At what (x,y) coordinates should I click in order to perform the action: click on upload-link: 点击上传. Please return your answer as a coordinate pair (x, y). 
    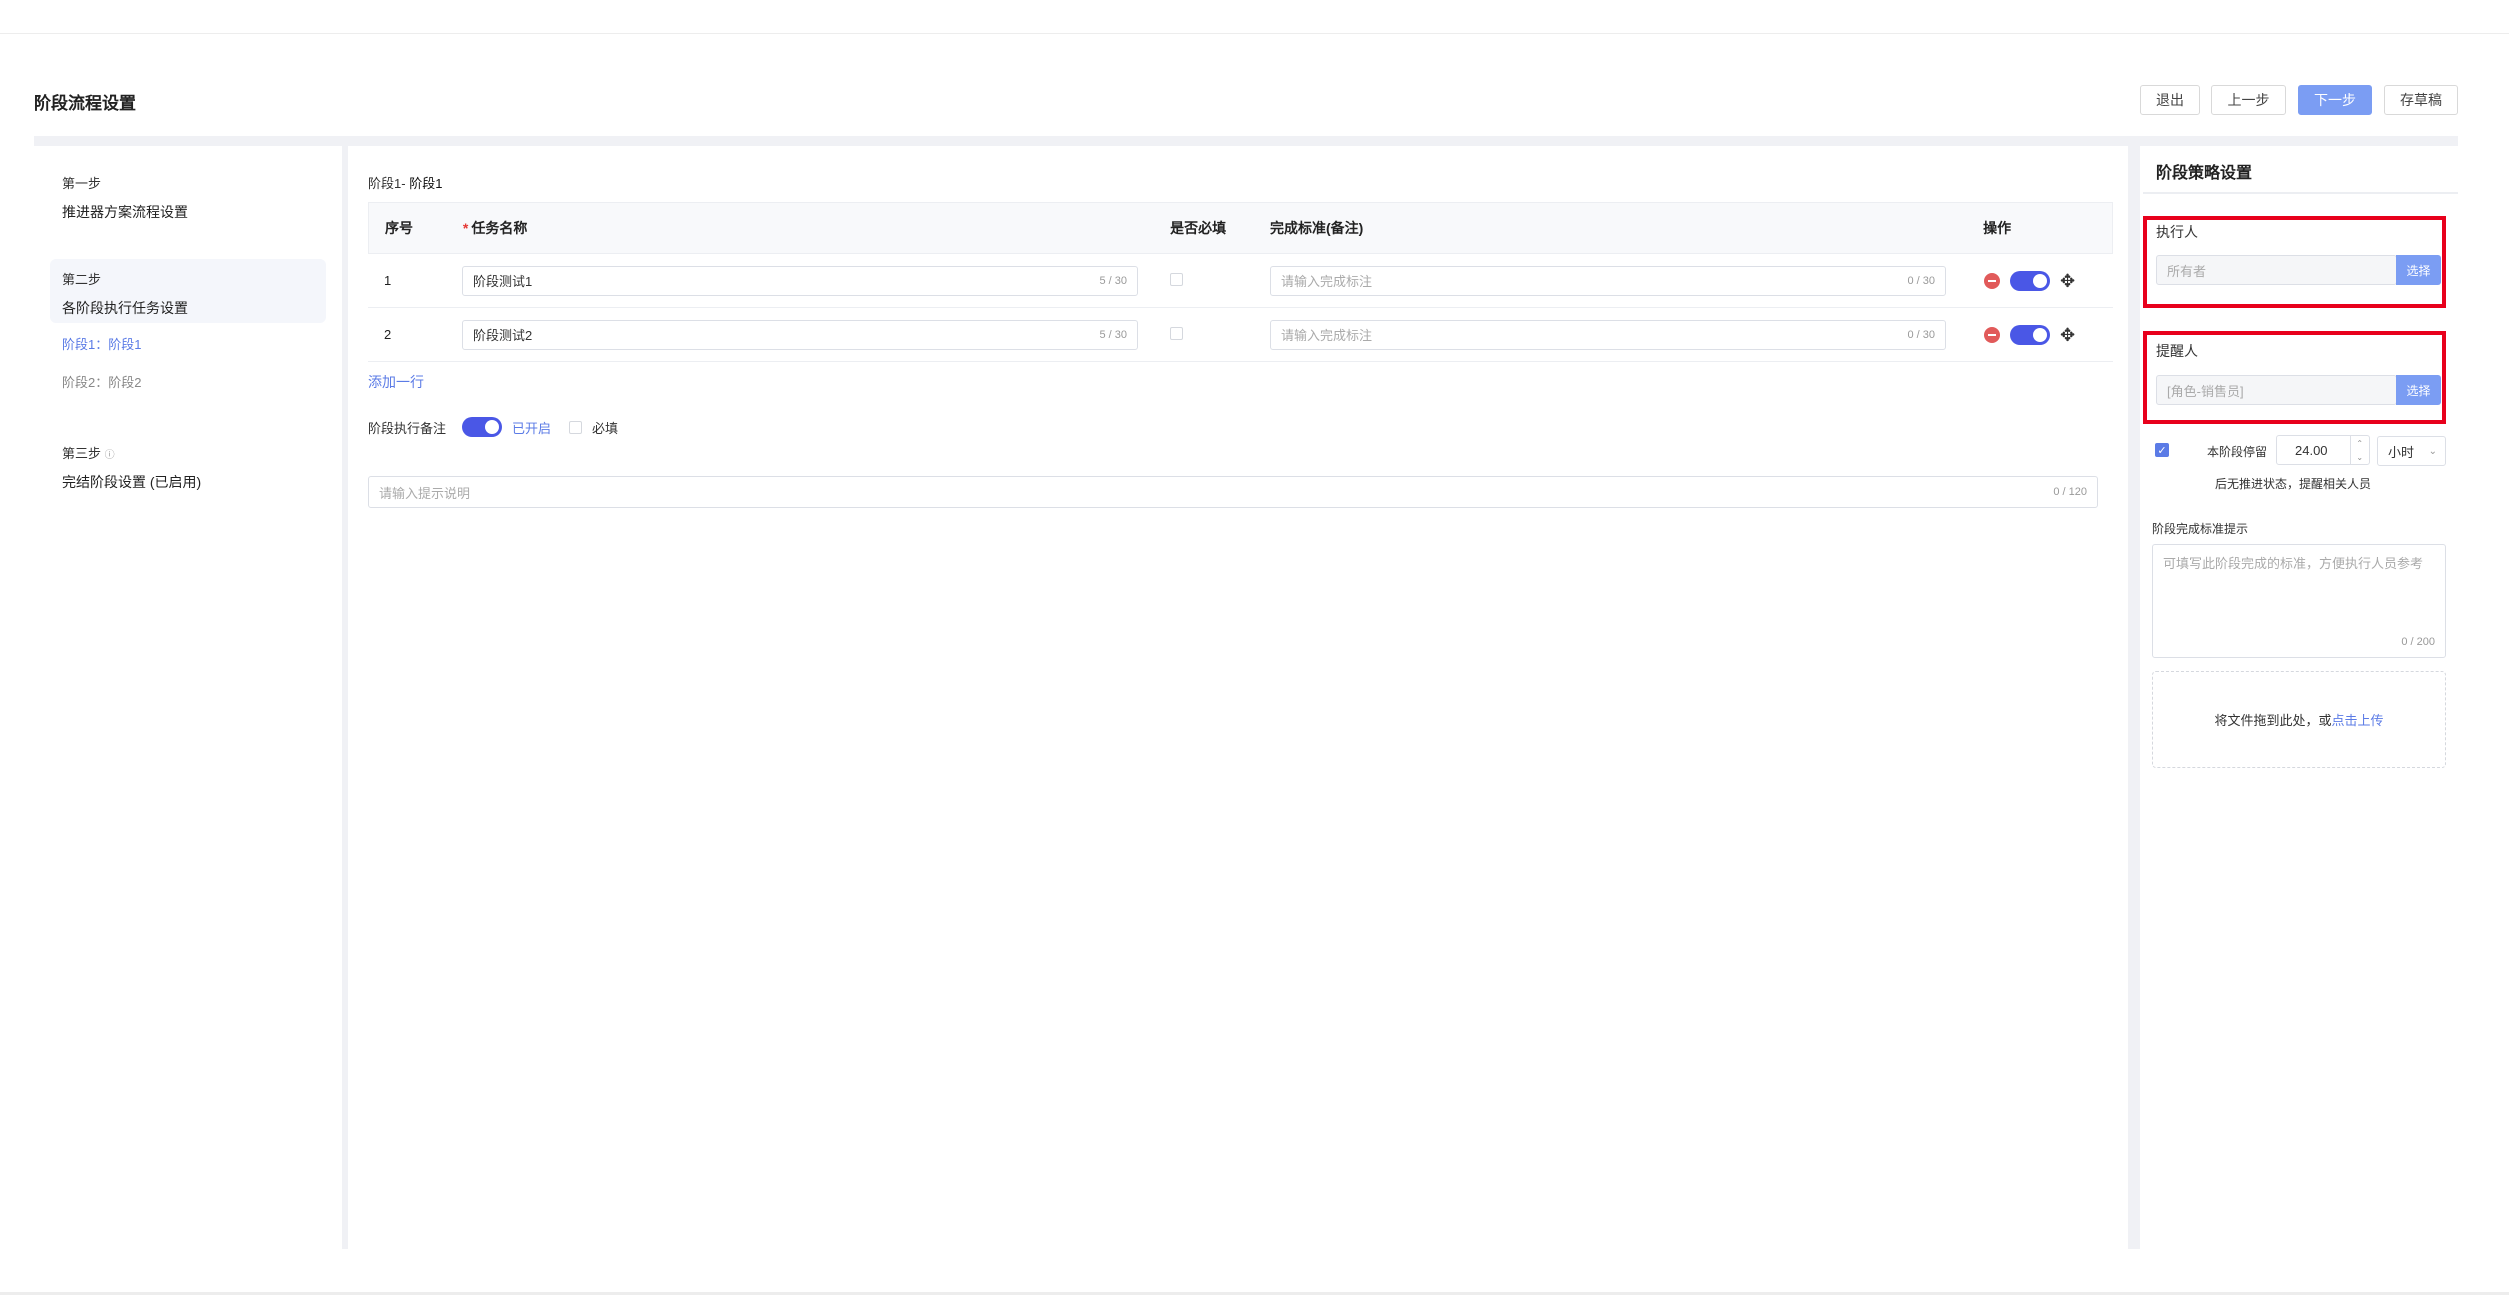
    Looking at the image, I should click on (2358, 719).